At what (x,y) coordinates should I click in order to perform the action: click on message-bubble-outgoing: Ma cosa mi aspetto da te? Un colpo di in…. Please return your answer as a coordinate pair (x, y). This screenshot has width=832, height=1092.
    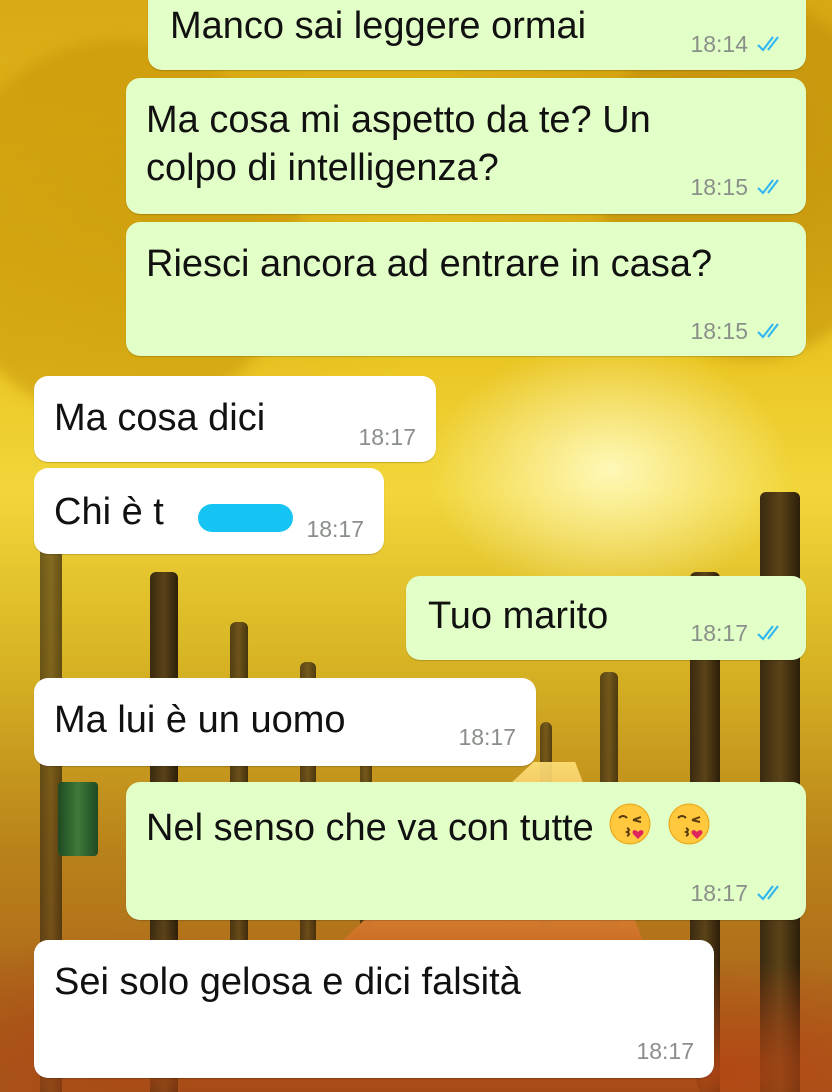
    Looking at the image, I should click on (466, 146).